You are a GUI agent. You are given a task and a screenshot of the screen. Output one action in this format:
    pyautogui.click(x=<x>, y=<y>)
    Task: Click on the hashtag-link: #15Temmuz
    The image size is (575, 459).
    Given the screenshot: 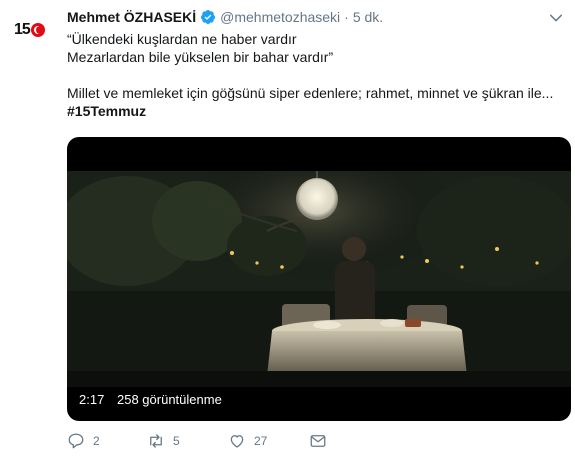 What is the action you would take?
    pyautogui.click(x=314, y=111)
    